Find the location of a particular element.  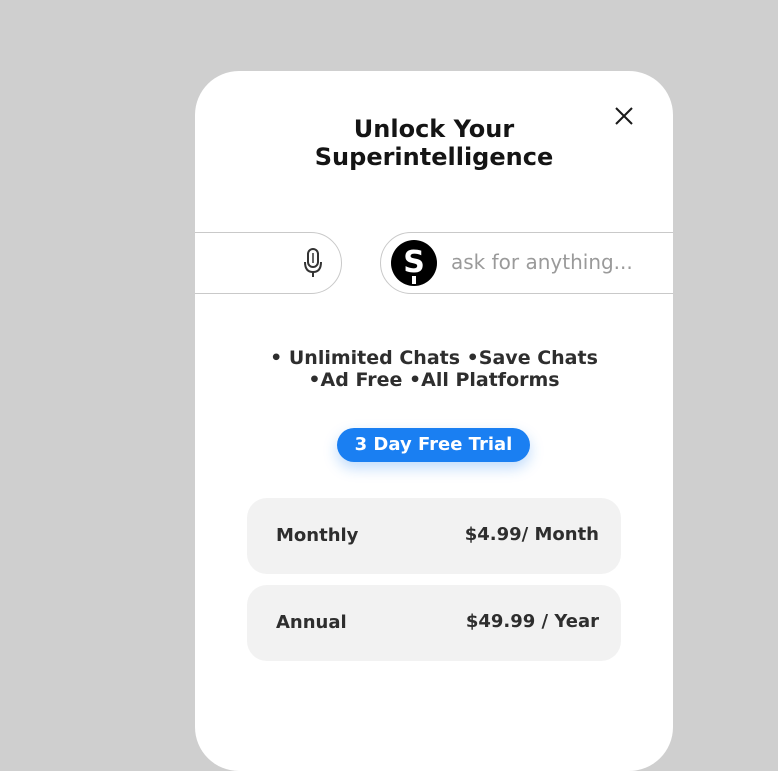

modal-title: Unlock Your Superintelligence is located at coordinates (434, 143).